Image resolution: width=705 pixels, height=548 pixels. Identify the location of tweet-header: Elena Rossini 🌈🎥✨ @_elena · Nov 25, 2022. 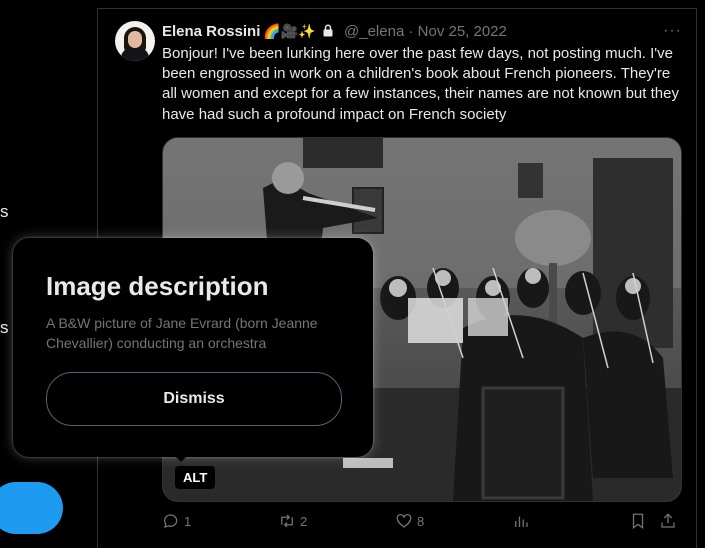
(334, 32).